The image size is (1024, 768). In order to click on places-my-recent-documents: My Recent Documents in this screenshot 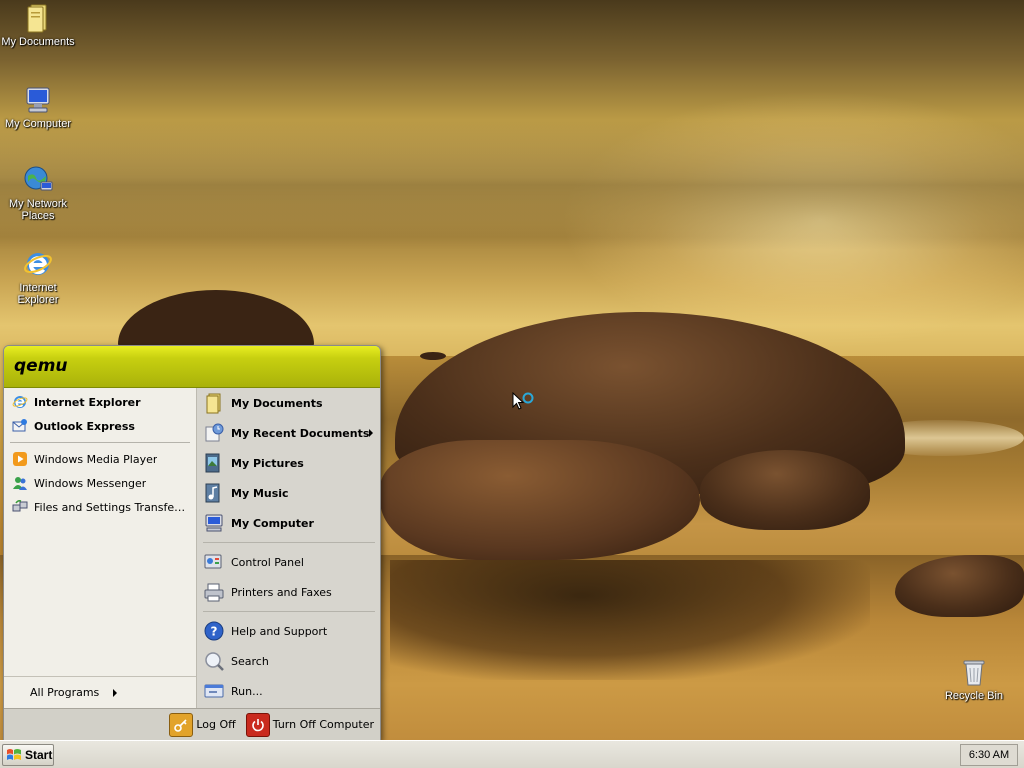, I will do `click(288, 433)`.